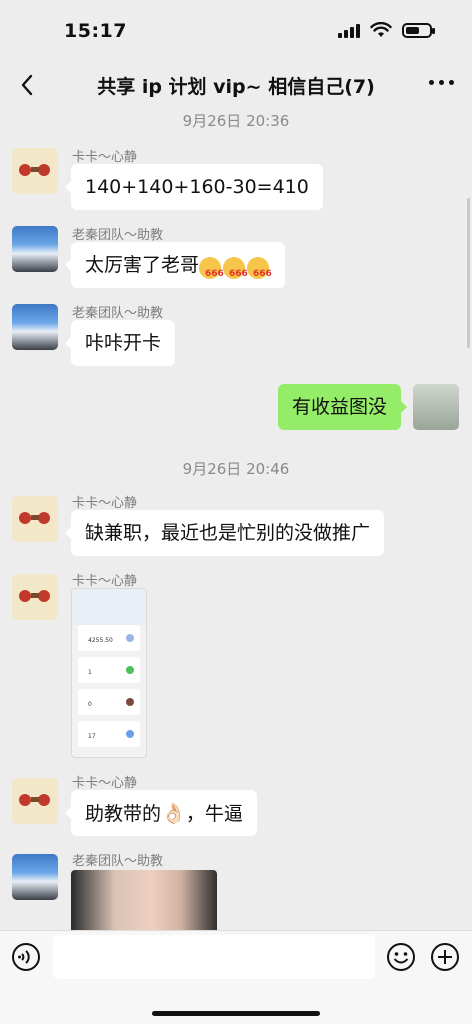  What do you see at coordinates (342, 407) in the screenshot?
I see `my-message-bubble: 有收益图没` at bounding box center [342, 407].